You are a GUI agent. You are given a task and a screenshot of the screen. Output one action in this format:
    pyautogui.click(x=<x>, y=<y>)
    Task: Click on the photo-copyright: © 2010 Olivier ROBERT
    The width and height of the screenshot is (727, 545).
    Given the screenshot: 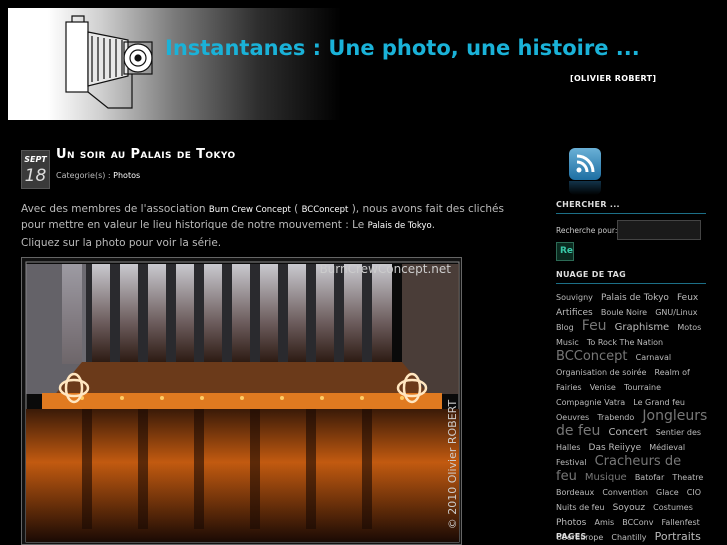 What is the action you would take?
    pyautogui.click(x=452, y=464)
    